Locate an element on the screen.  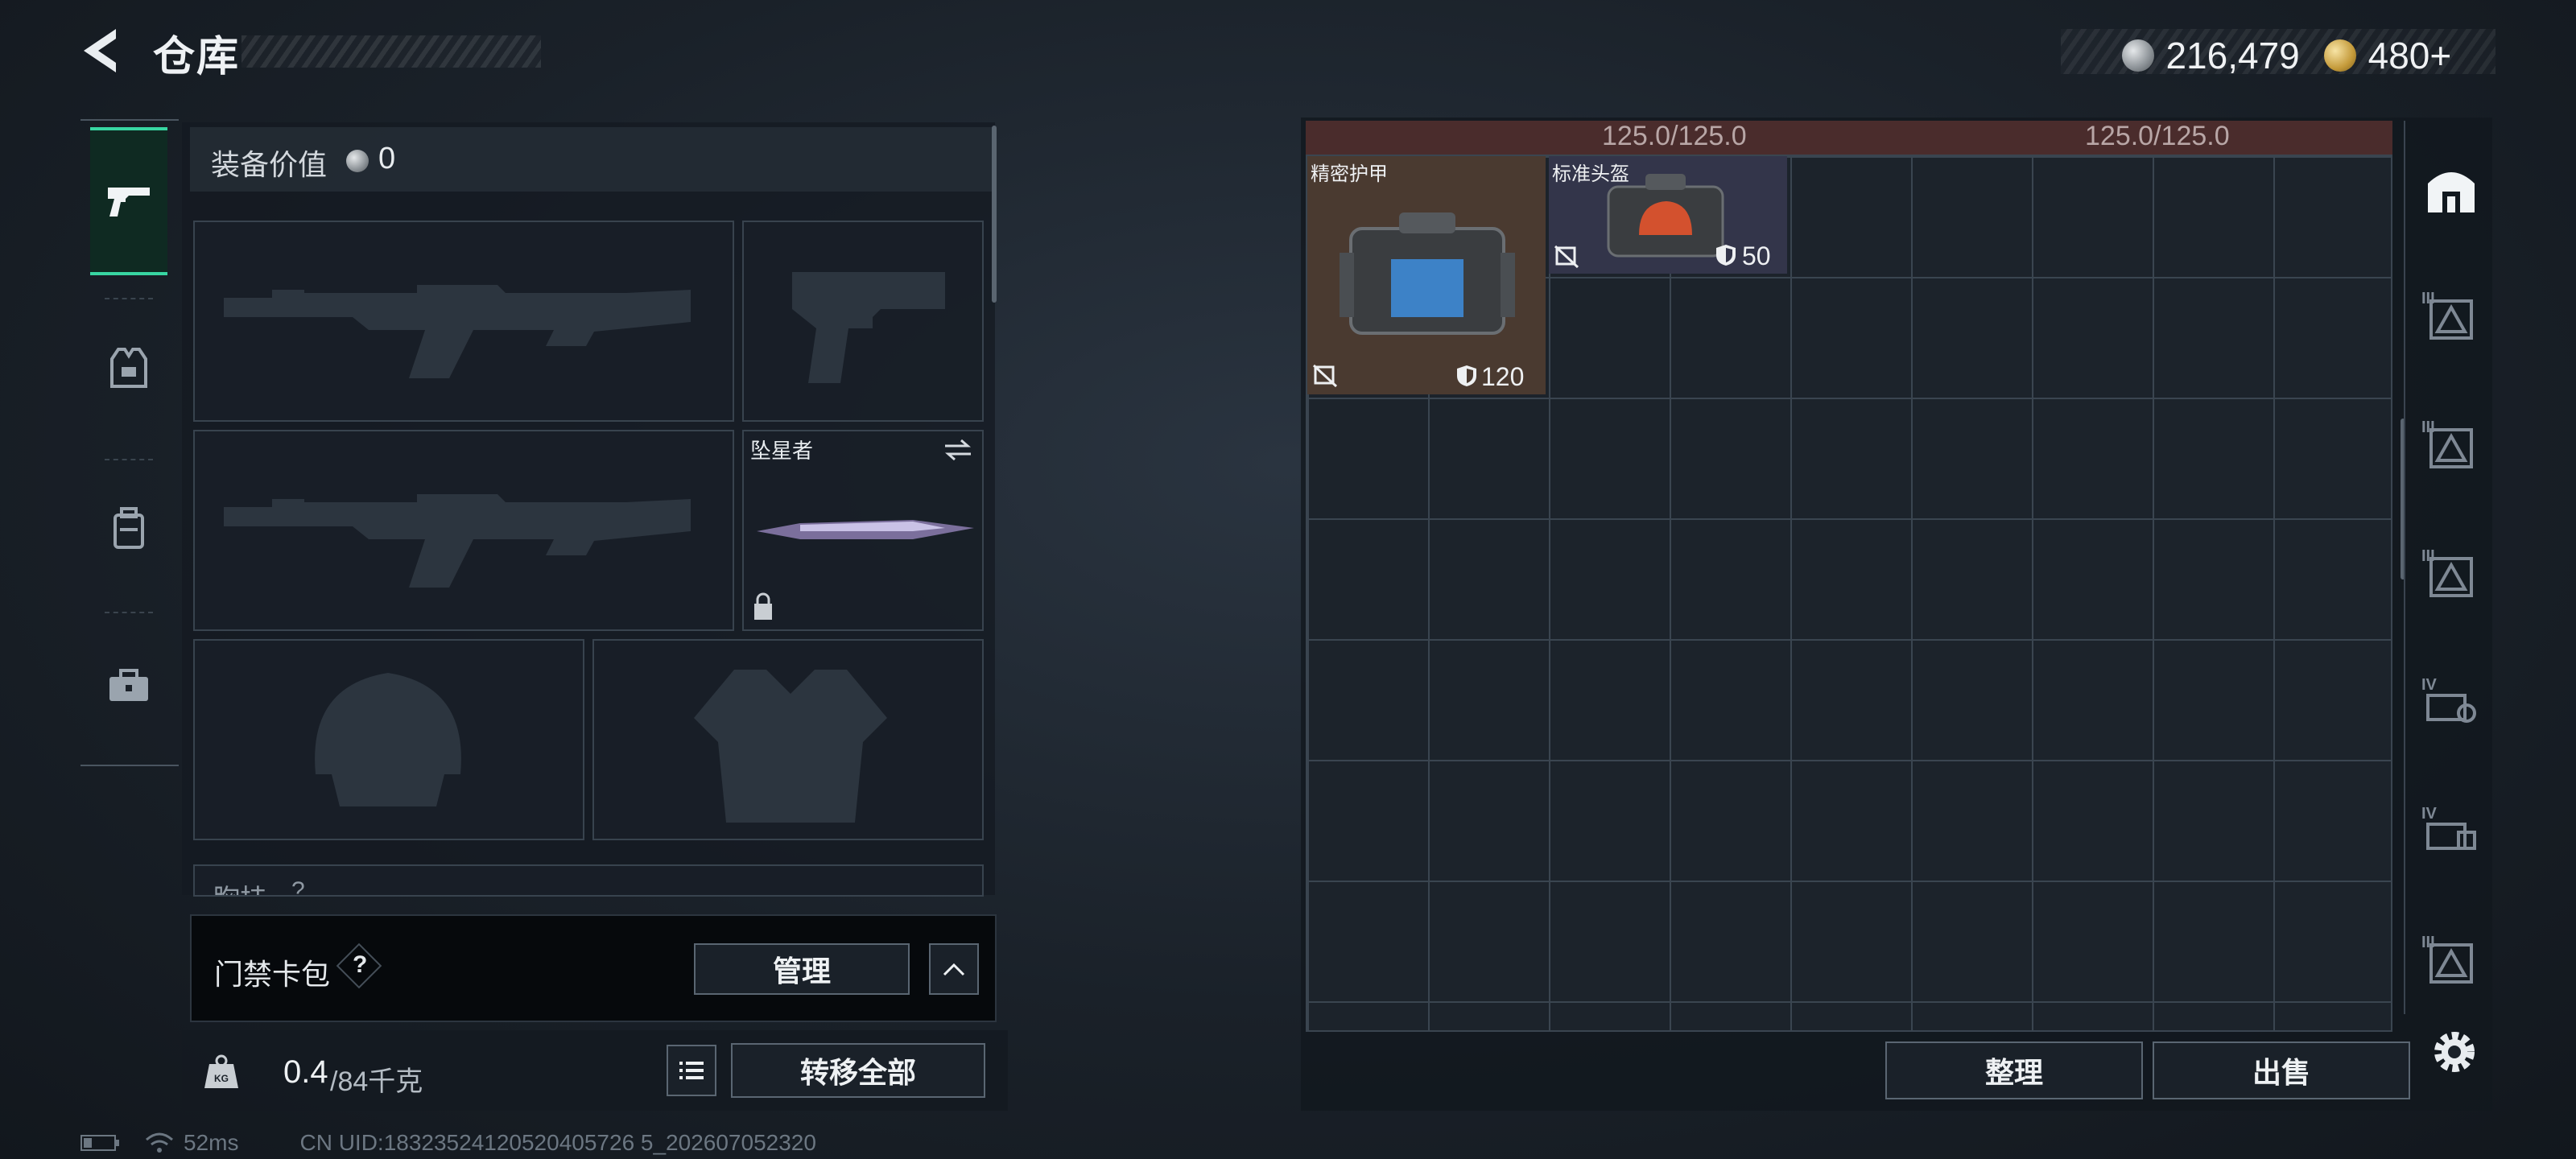
sort-button: 整理 is located at coordinates (2014, 1070).